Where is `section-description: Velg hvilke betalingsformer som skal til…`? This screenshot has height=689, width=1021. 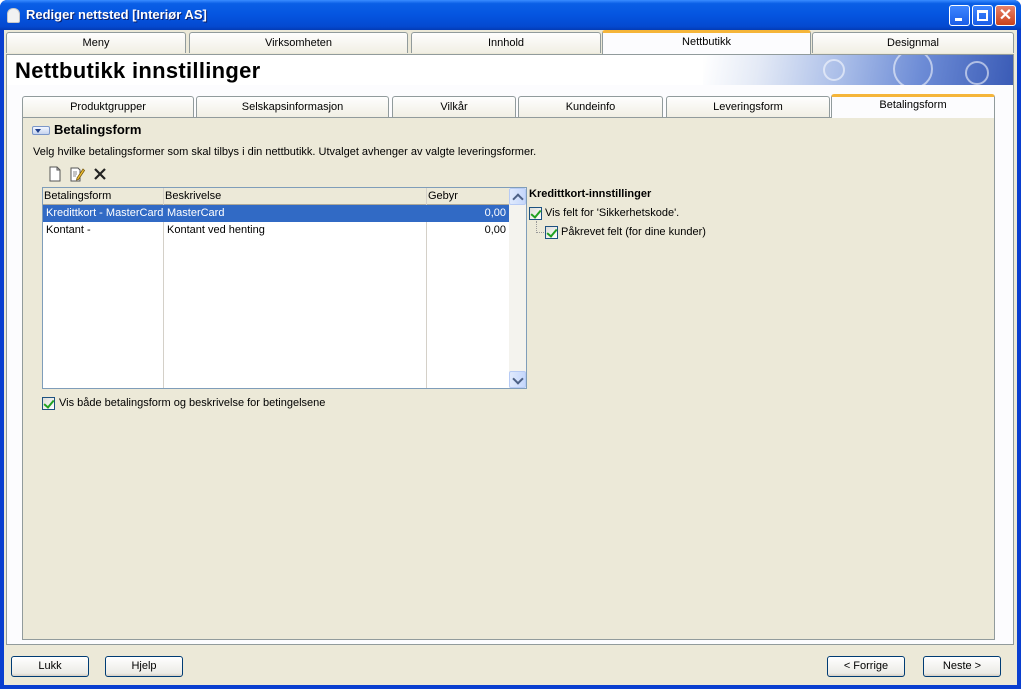
section-description: Velg hvilke betalingsformer som skal til… is located at coordinates (285, 152).